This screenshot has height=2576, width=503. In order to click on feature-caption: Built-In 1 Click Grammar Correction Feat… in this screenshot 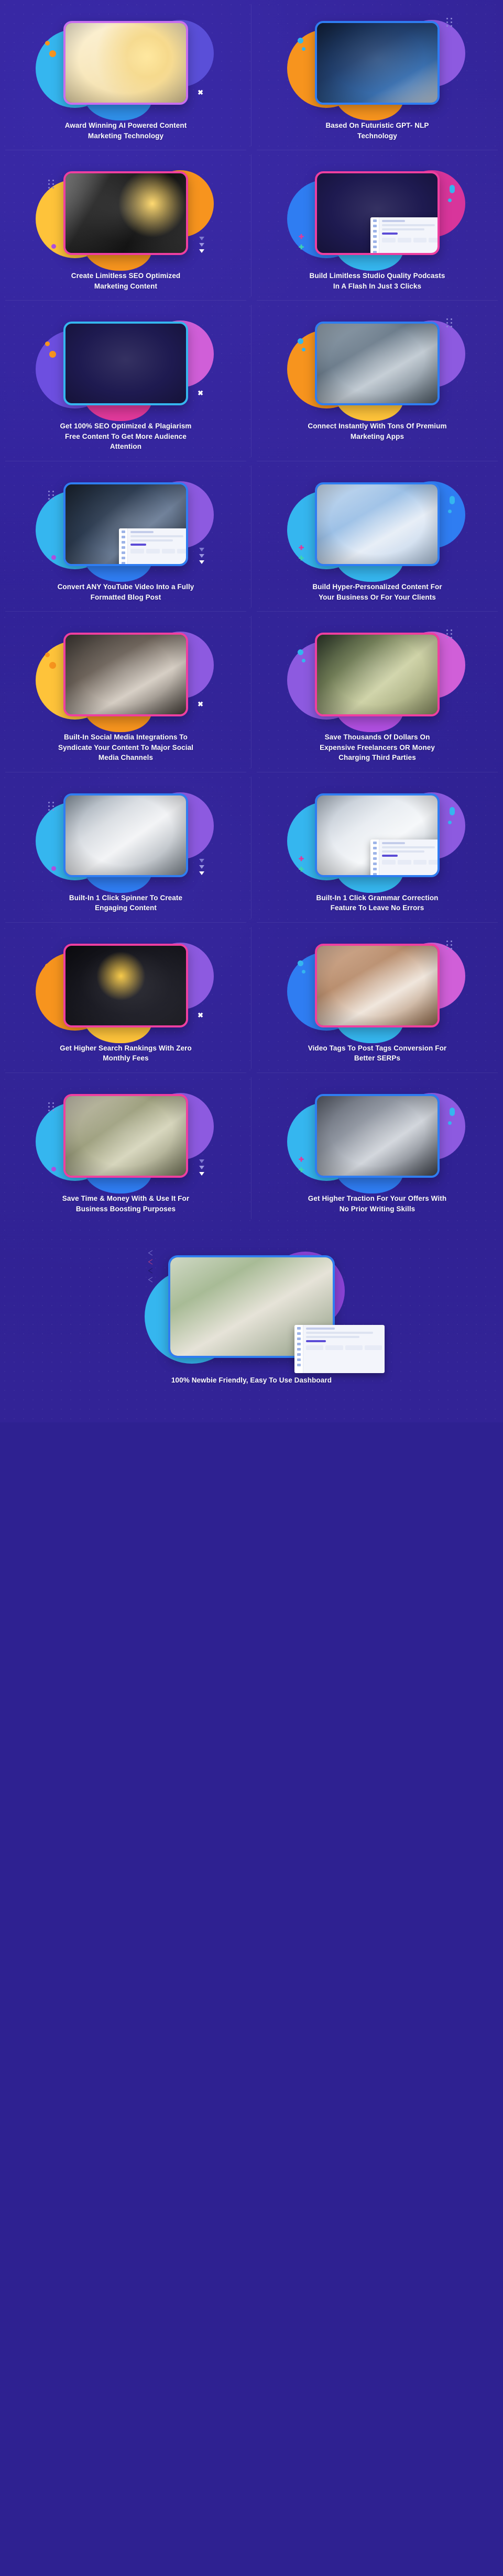, I will do `click(377, 902)`.